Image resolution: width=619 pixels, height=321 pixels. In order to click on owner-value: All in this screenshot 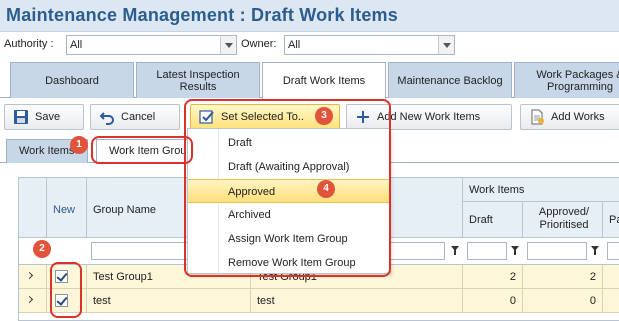, I will do `click(294, 45)`.